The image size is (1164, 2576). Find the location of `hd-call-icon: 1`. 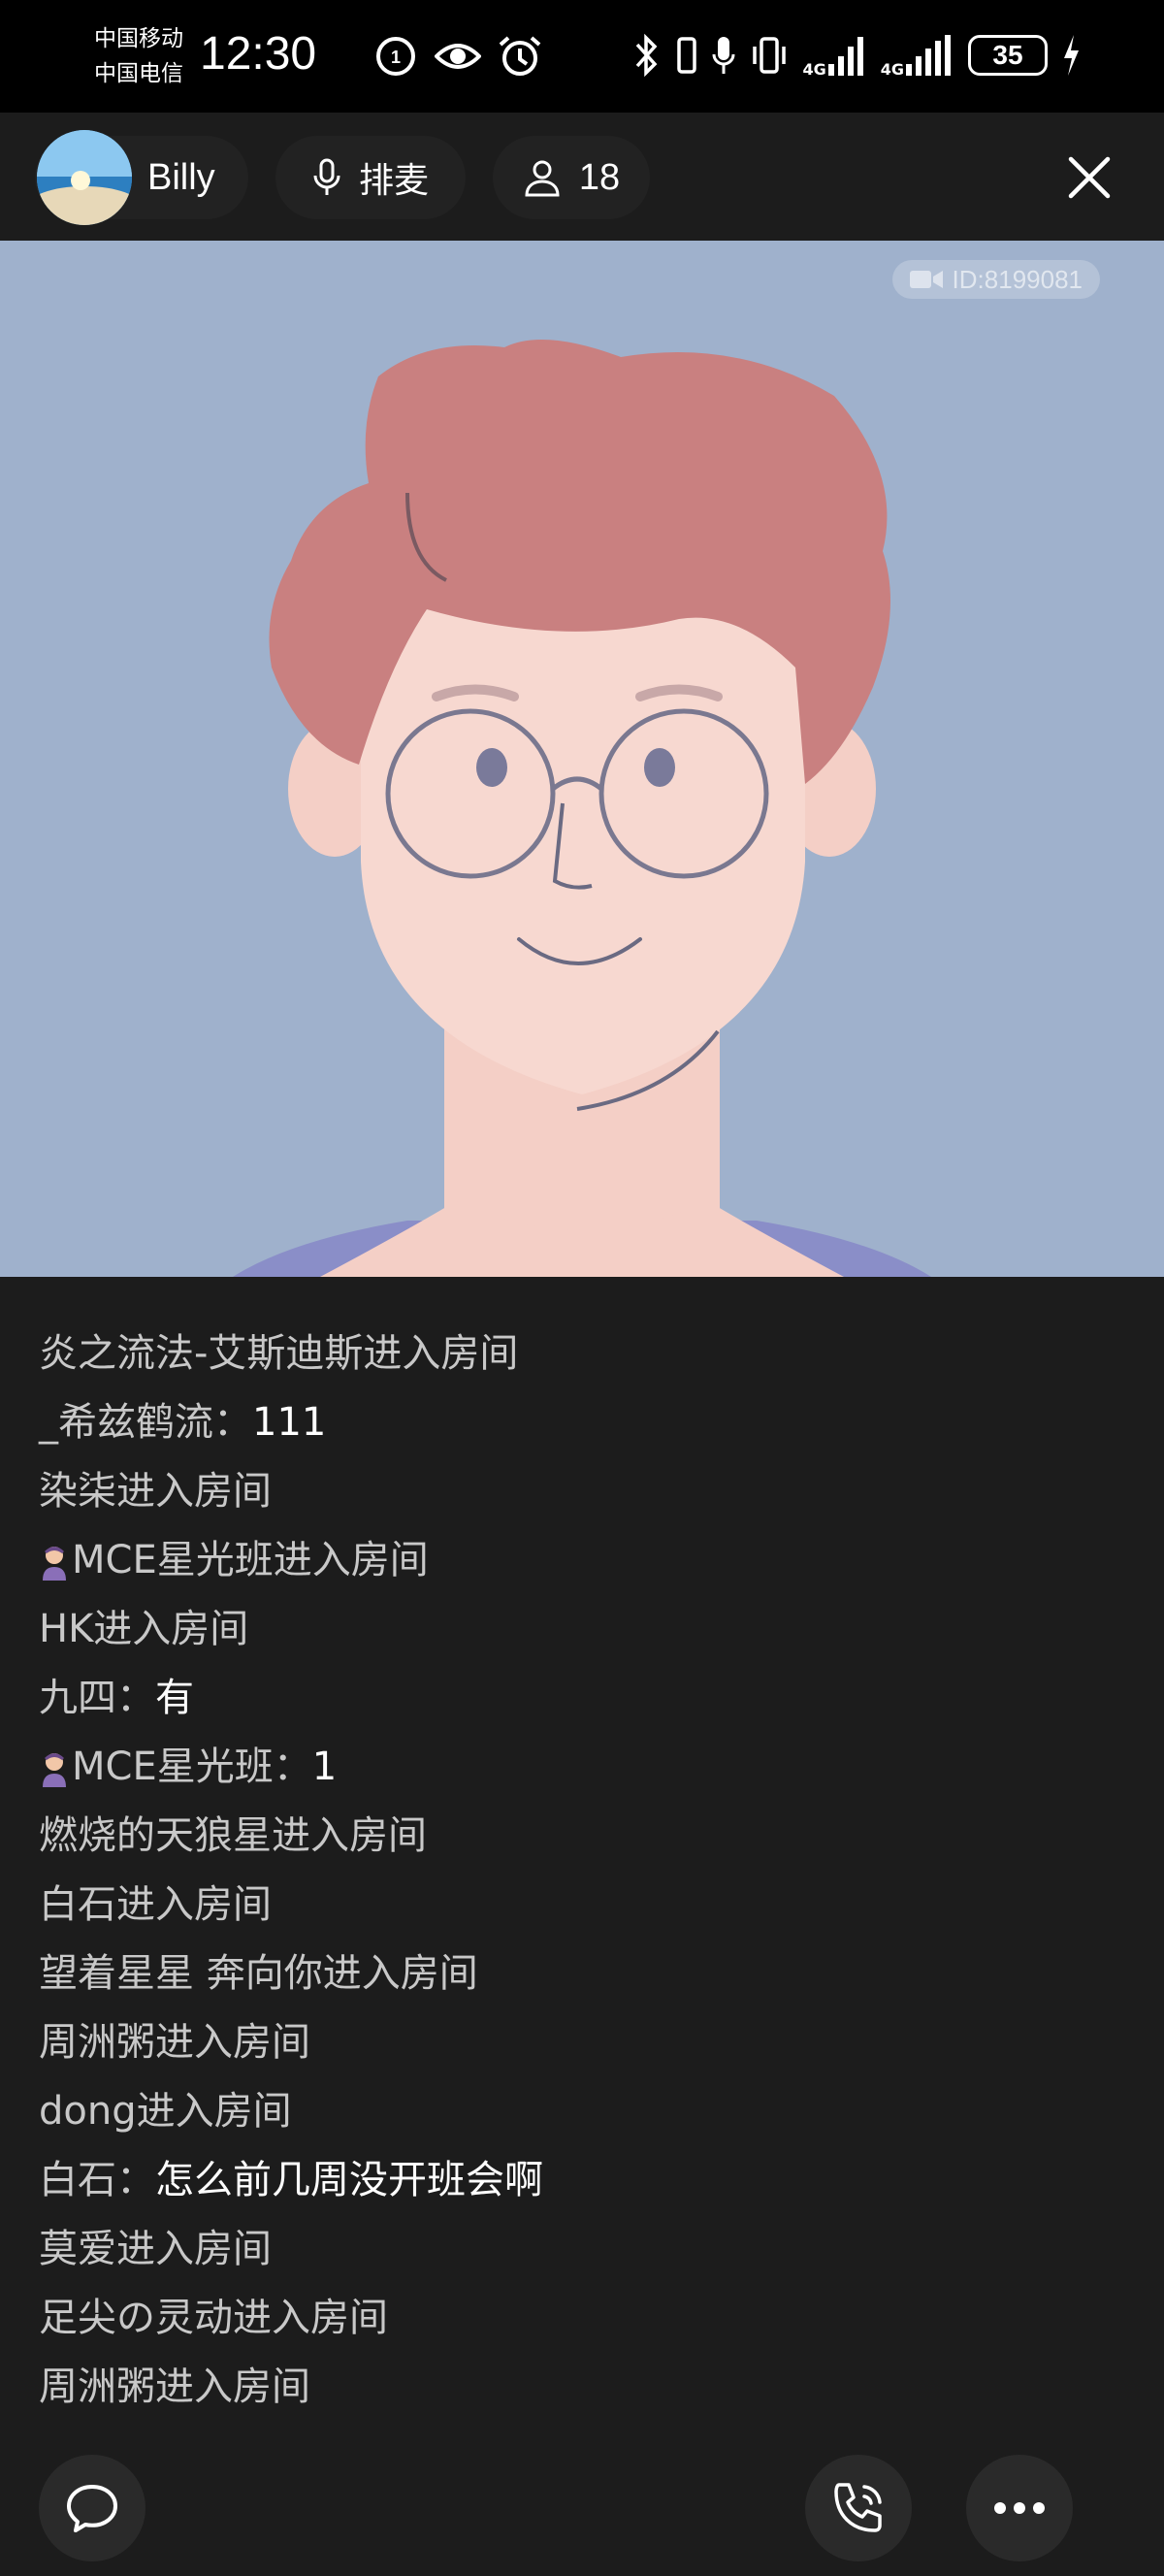

hd-call-icon: 1 is located at coordinates (395, 56).